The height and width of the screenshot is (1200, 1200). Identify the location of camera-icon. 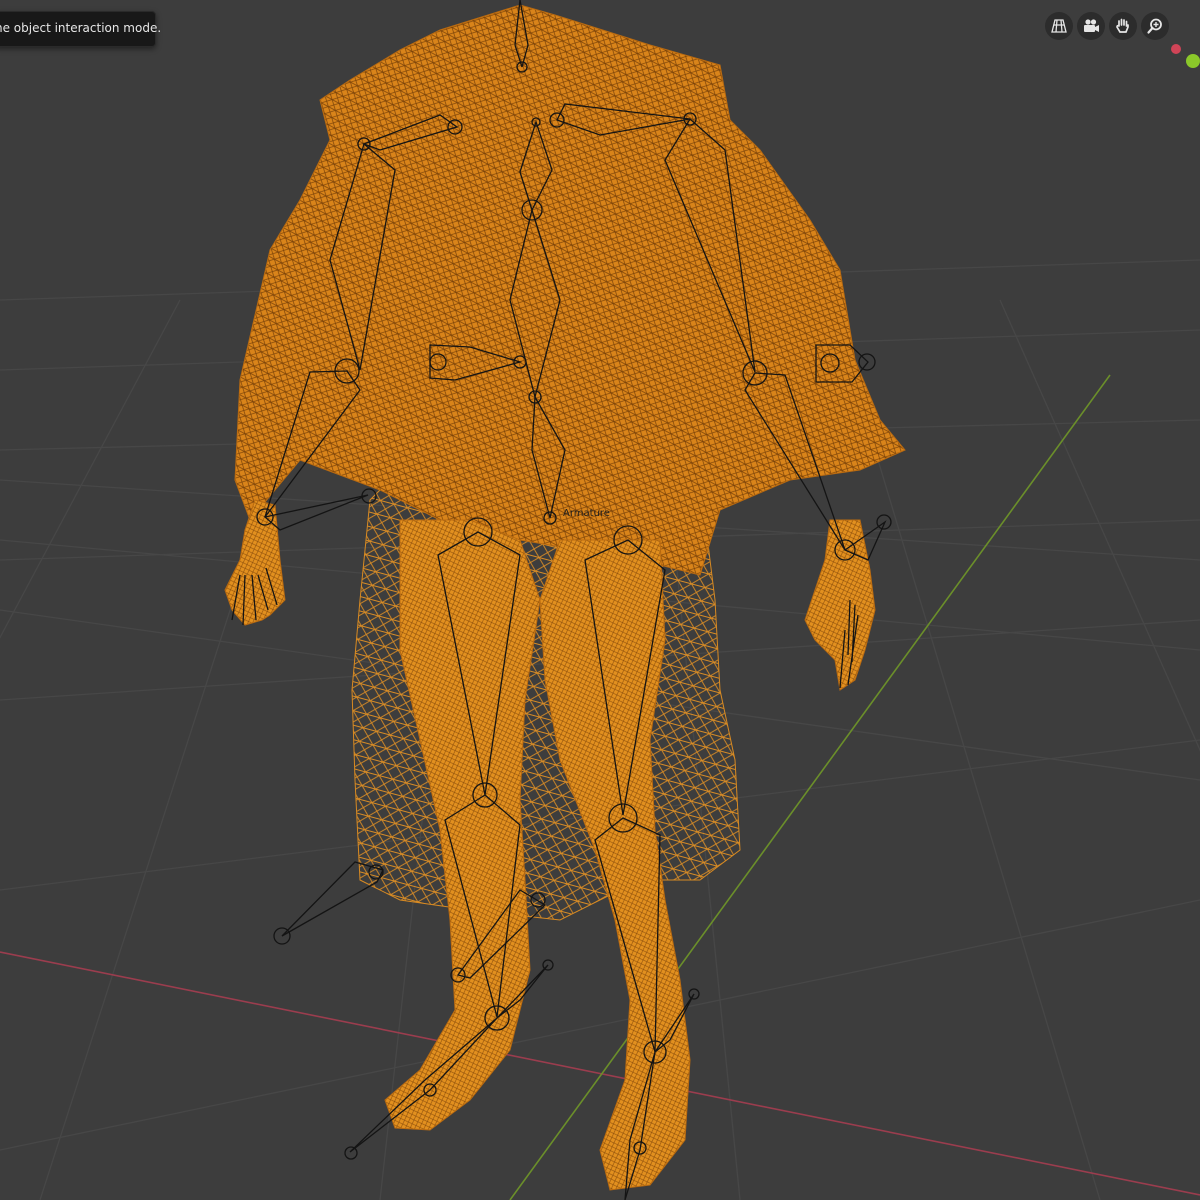
(1091, 25).